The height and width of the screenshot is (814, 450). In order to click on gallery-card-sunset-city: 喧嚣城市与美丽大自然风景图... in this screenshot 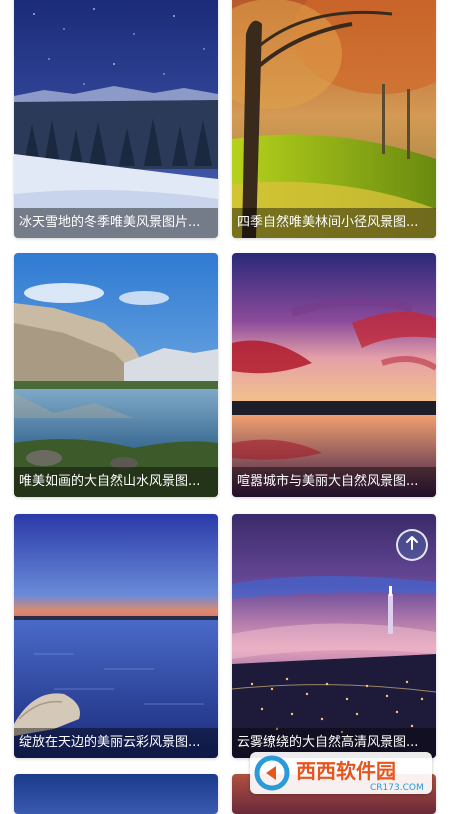, I will do `click(334, 375)`.